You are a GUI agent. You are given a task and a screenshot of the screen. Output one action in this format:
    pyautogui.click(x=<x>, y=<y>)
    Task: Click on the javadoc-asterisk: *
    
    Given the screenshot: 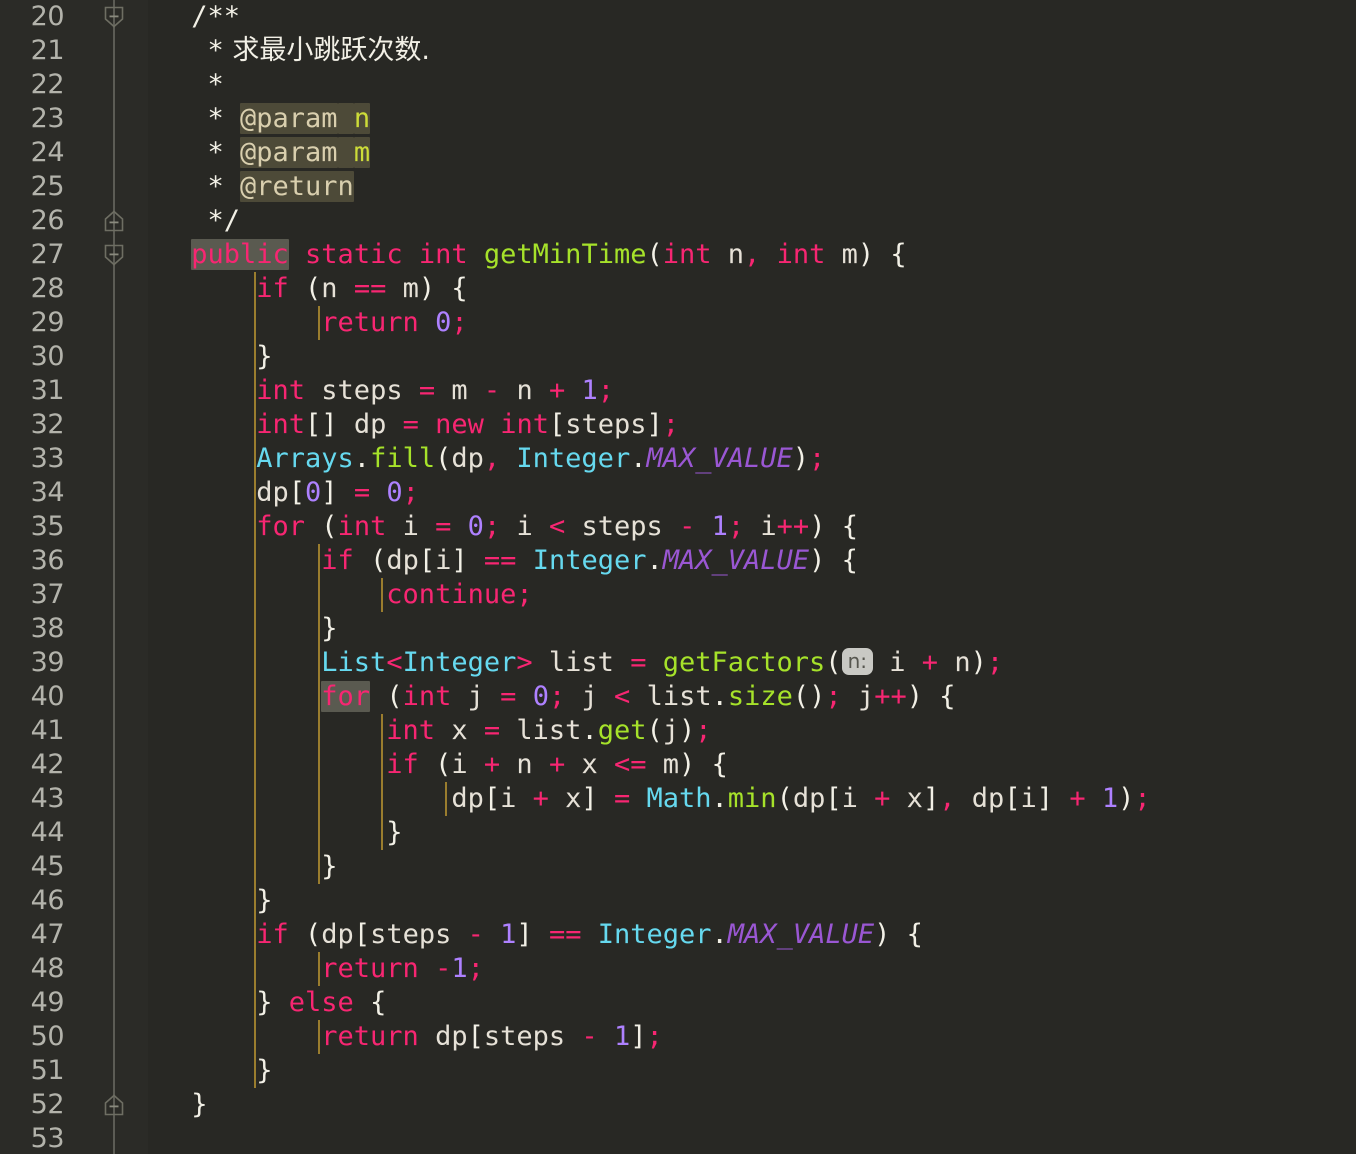 What is the action you would take?
    pyautogui.click(x=215, y=186)
    